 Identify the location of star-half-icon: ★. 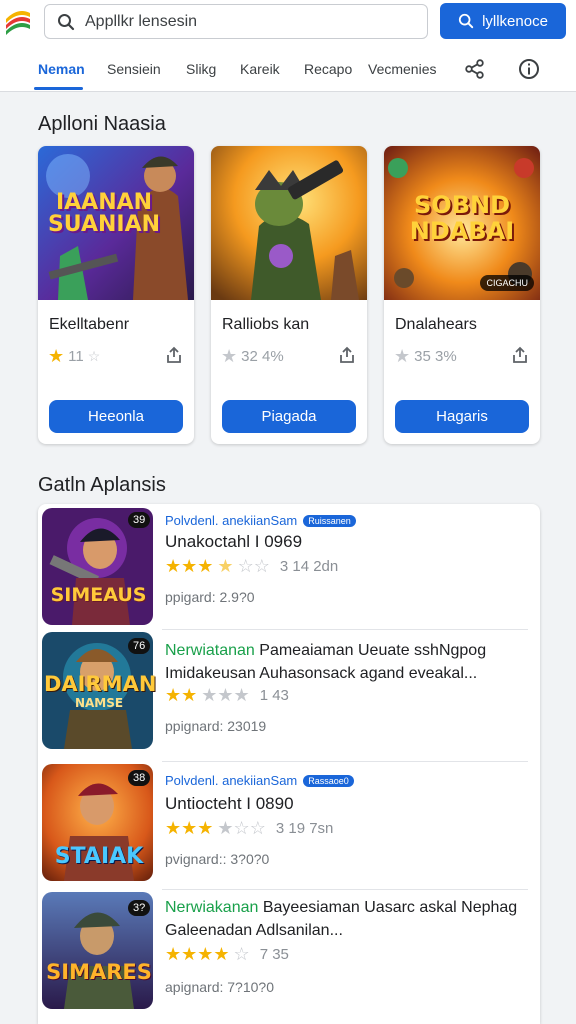
(225, 566).